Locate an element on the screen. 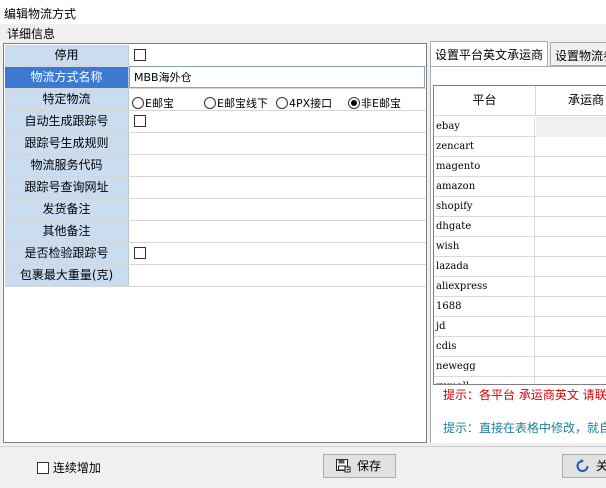  save-icon is located at coordinates (343, 466).